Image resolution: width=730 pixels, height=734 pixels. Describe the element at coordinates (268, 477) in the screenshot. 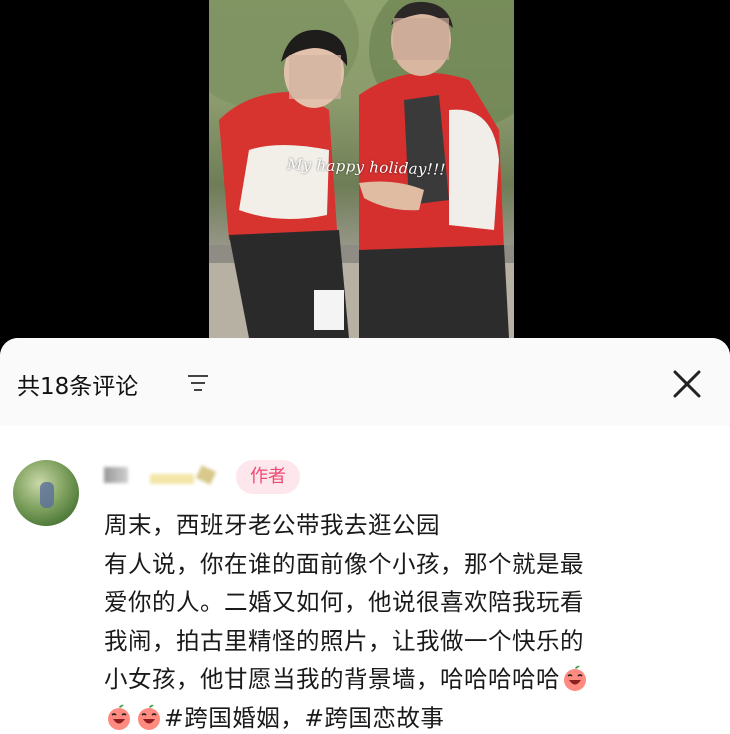

I see `author-badge: 作者` at that location.